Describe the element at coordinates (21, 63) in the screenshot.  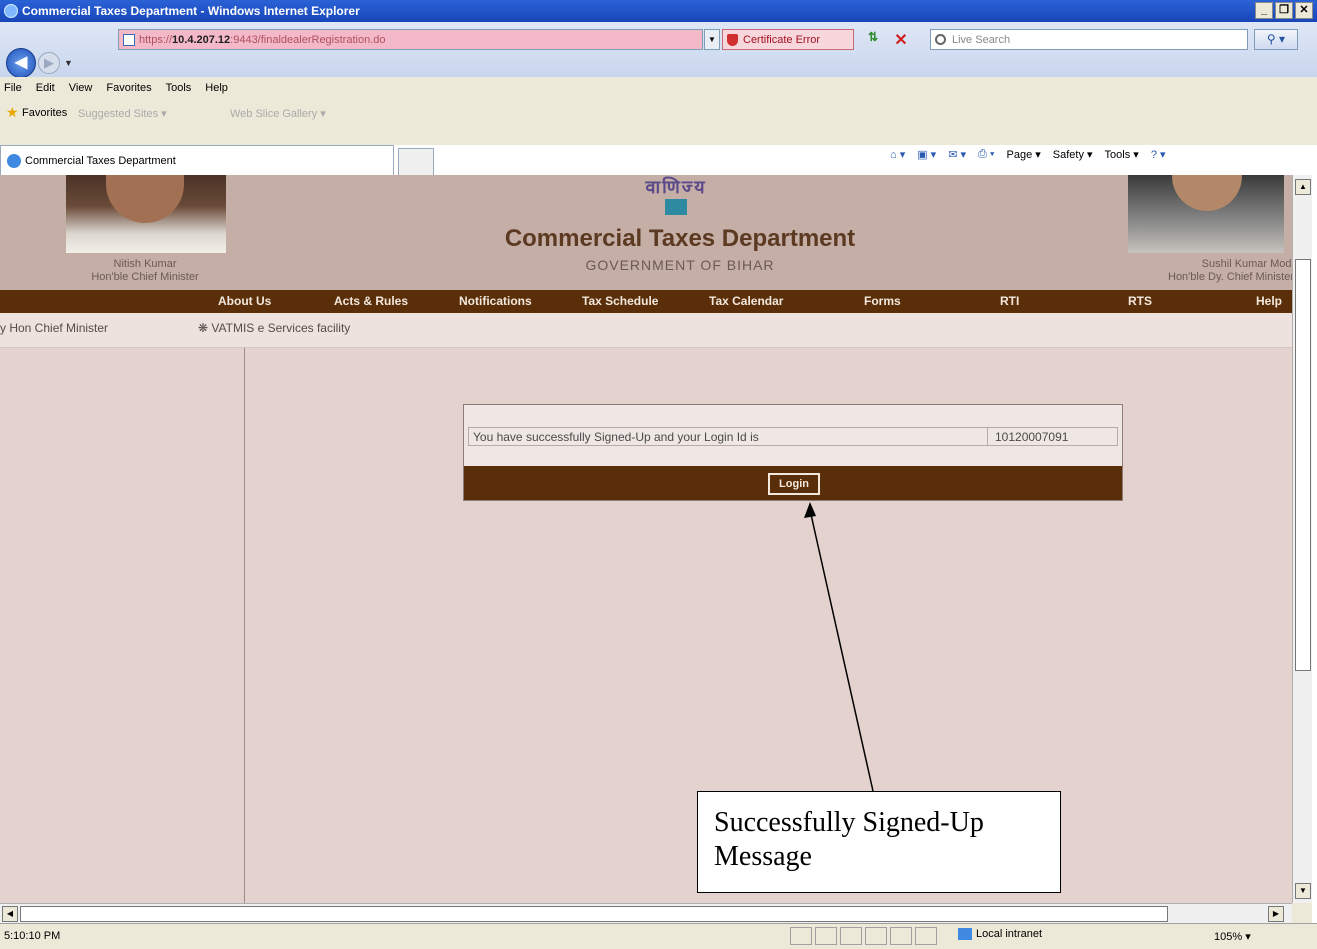
I see `back-button: ◀` at that location.